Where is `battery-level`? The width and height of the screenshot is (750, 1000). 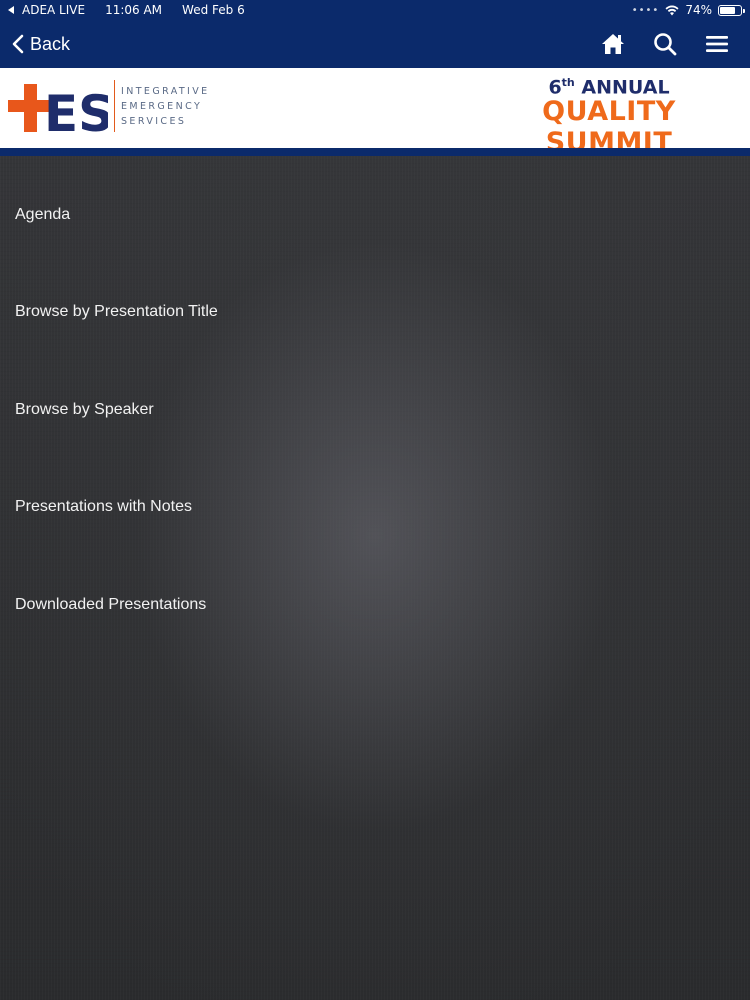
battery-level is located at coordinates (727, 10).